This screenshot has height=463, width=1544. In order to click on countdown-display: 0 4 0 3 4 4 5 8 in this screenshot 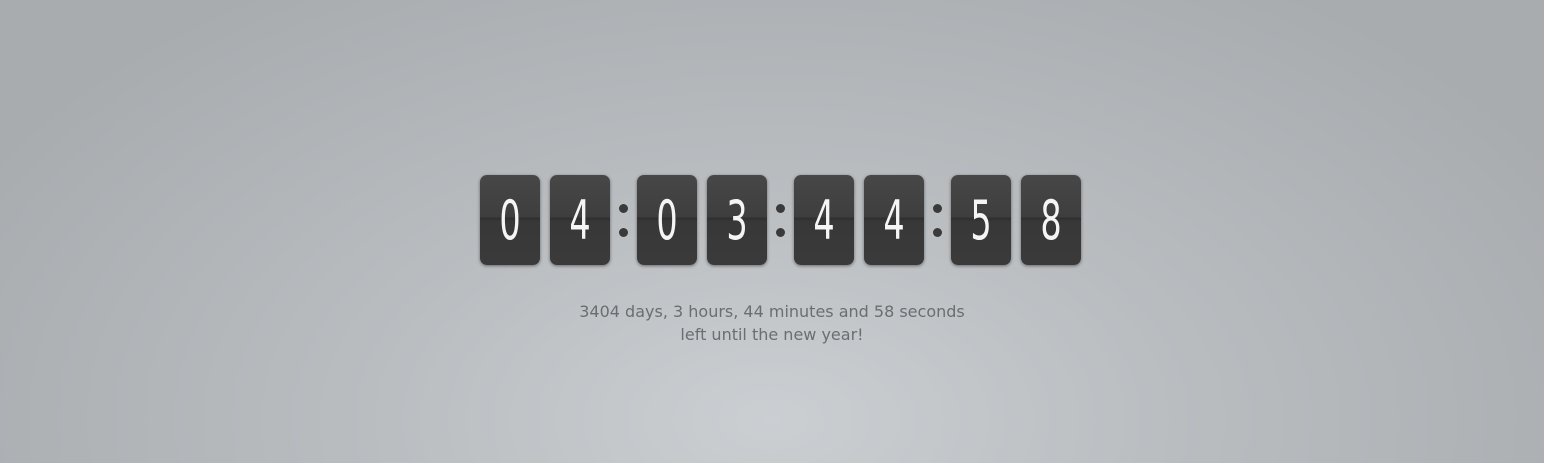, I will do `click(780, 221)`.